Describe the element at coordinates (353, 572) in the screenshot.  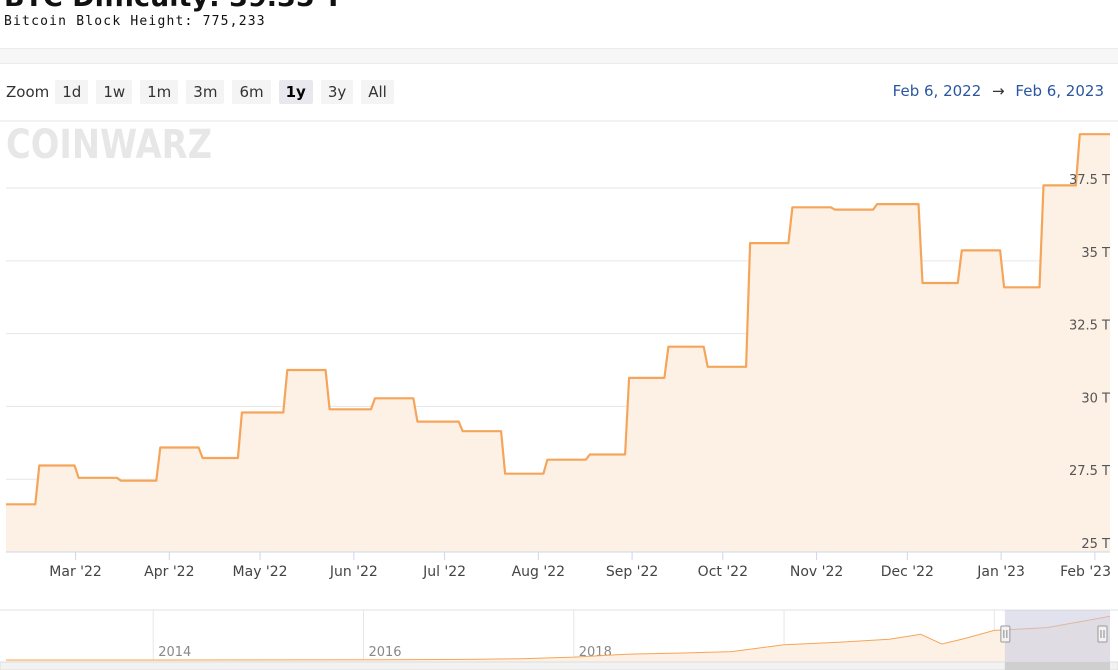
I see `x-tick-label: Jun '22` at that location.